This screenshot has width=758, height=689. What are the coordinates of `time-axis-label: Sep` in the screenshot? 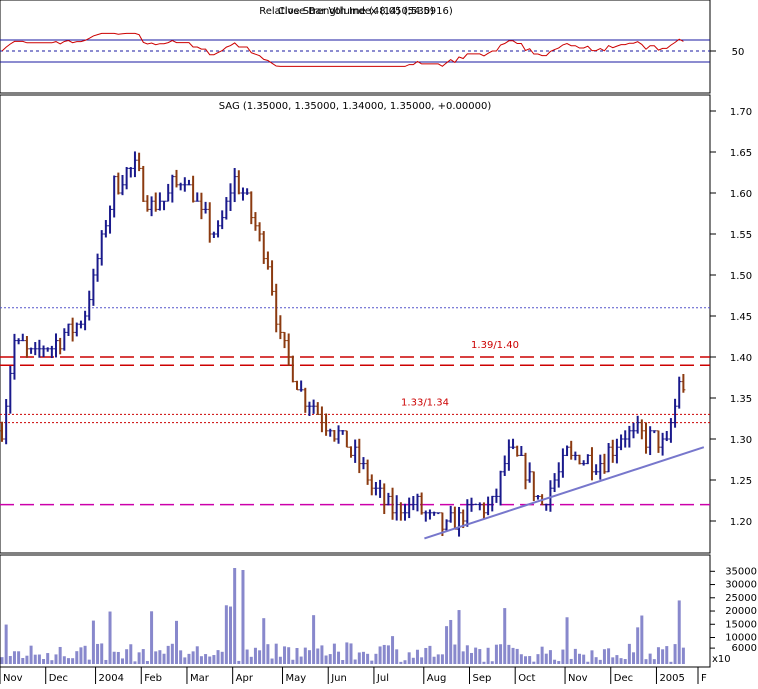 It's located at (481, 678).